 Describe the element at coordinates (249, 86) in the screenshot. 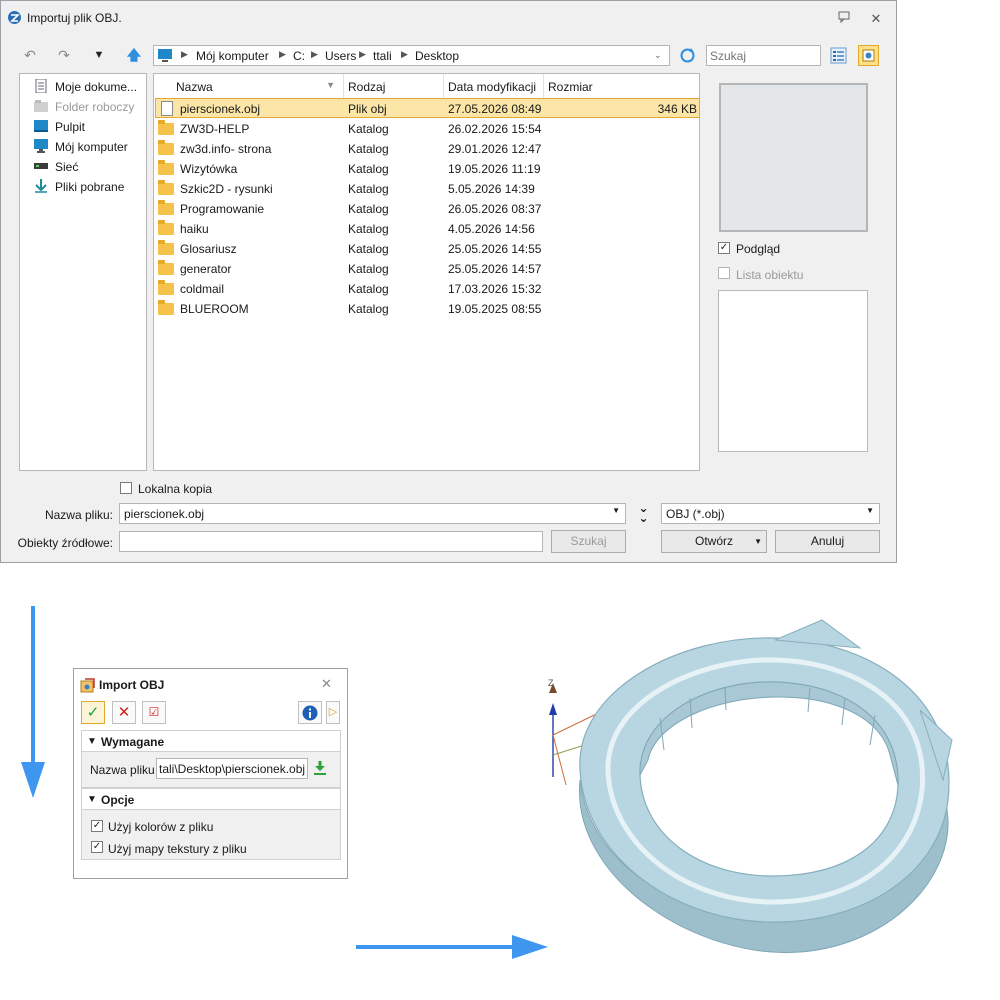

I see `column-header-name: Nazwa ▼` at that location.